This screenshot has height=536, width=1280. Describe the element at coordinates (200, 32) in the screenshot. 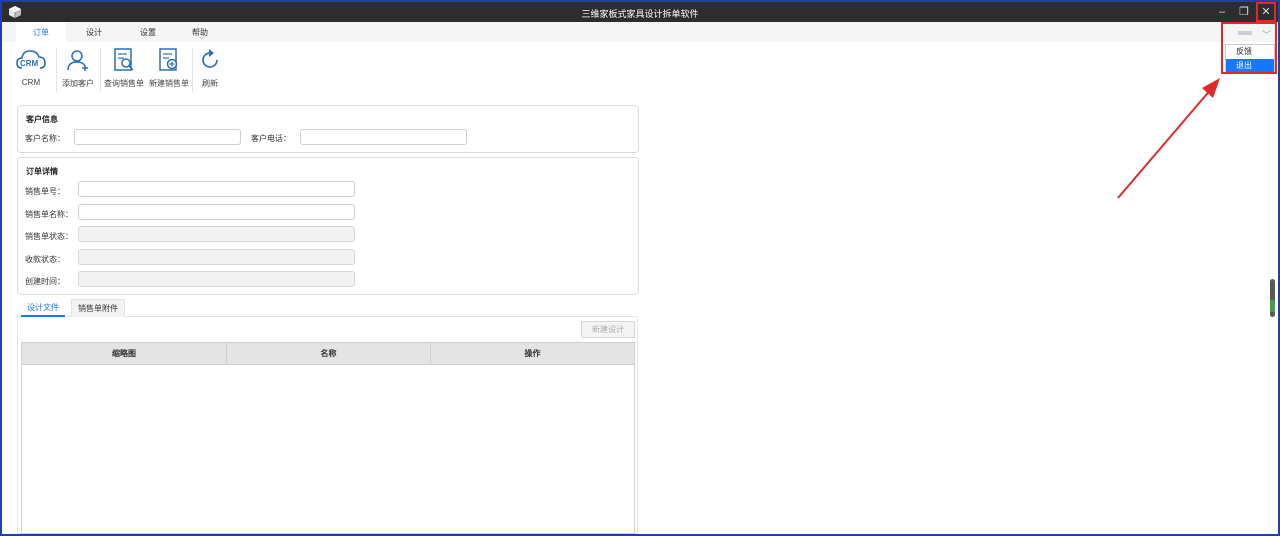

I see `menu-tab-help: 帮助` at that location.